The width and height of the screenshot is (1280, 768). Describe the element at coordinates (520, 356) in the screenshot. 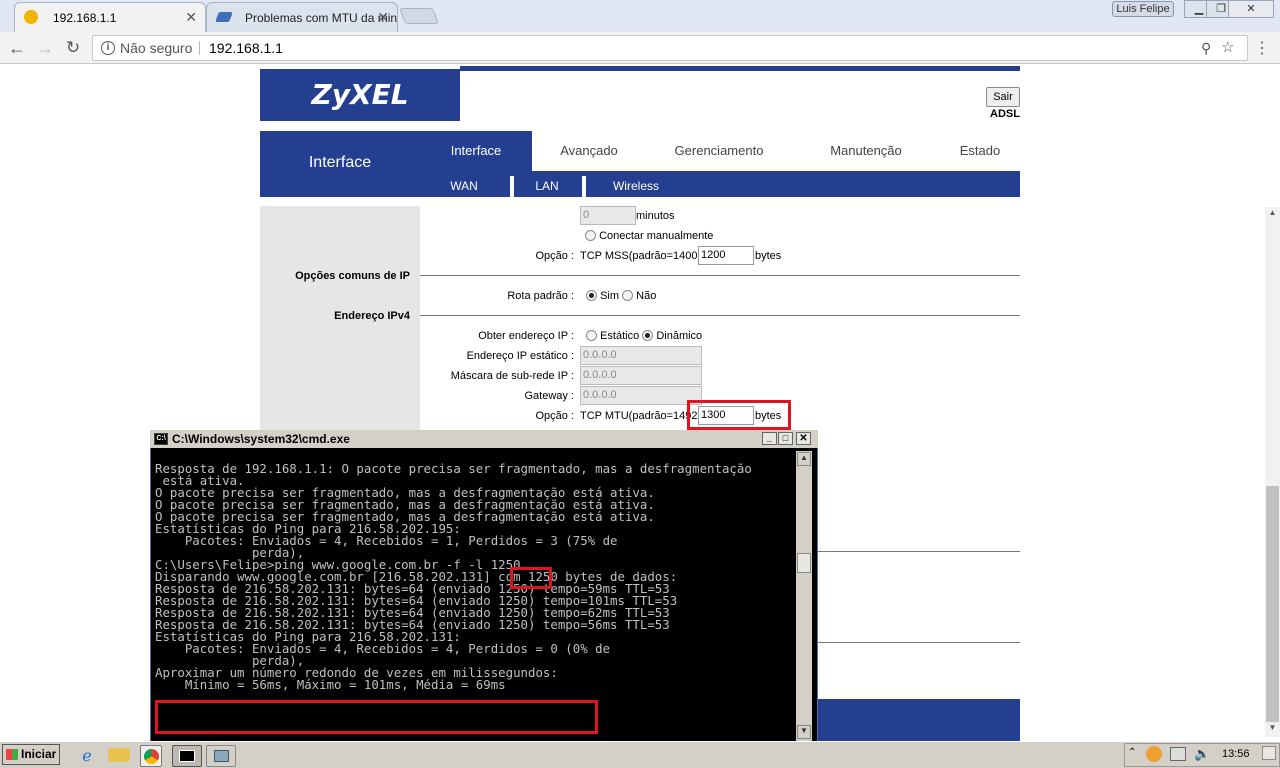

I see `static-ip-label: Endereço IP estático :` at that location.